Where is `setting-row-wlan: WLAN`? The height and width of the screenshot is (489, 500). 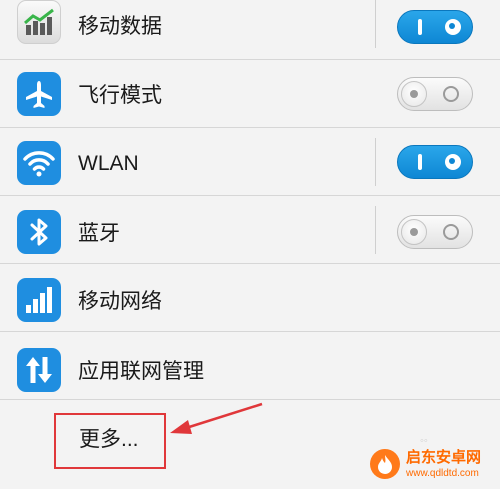
setting-row-wlan: WLAN is located at coordinates (250, 162).